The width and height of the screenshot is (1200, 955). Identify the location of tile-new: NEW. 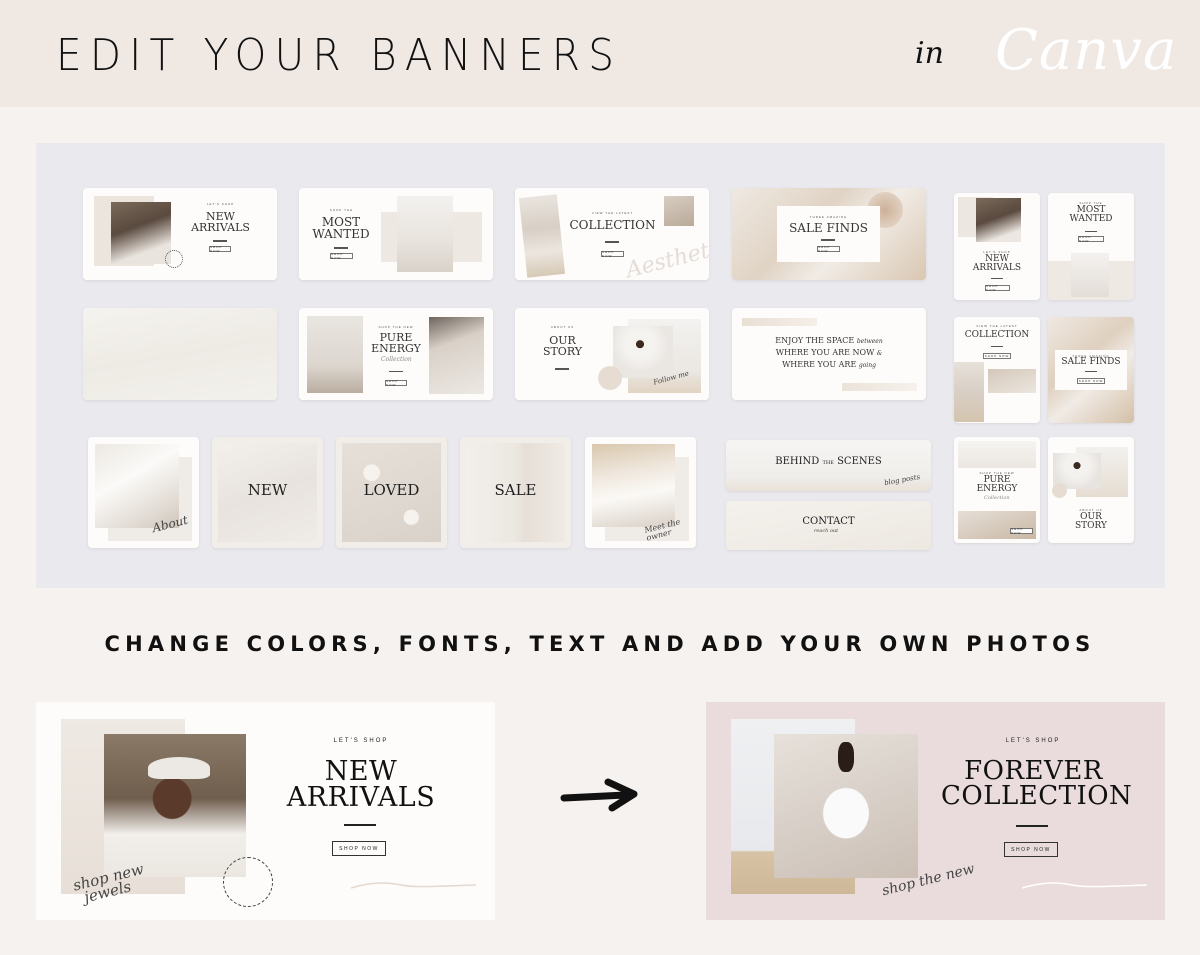
(267, 492).